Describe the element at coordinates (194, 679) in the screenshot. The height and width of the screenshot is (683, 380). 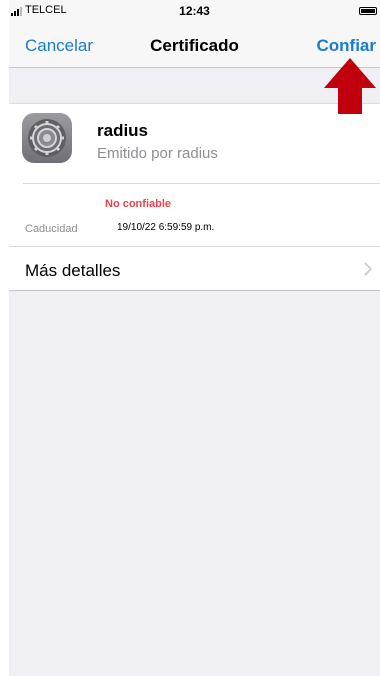
I see `bottom-strip` at that location.